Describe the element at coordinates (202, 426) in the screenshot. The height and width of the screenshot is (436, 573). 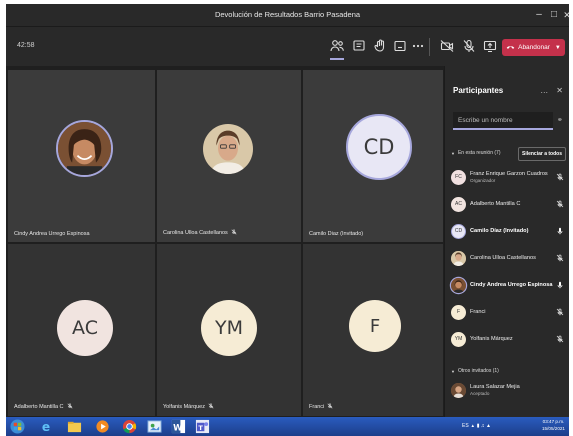
I see `teams-icon: T` at that location.